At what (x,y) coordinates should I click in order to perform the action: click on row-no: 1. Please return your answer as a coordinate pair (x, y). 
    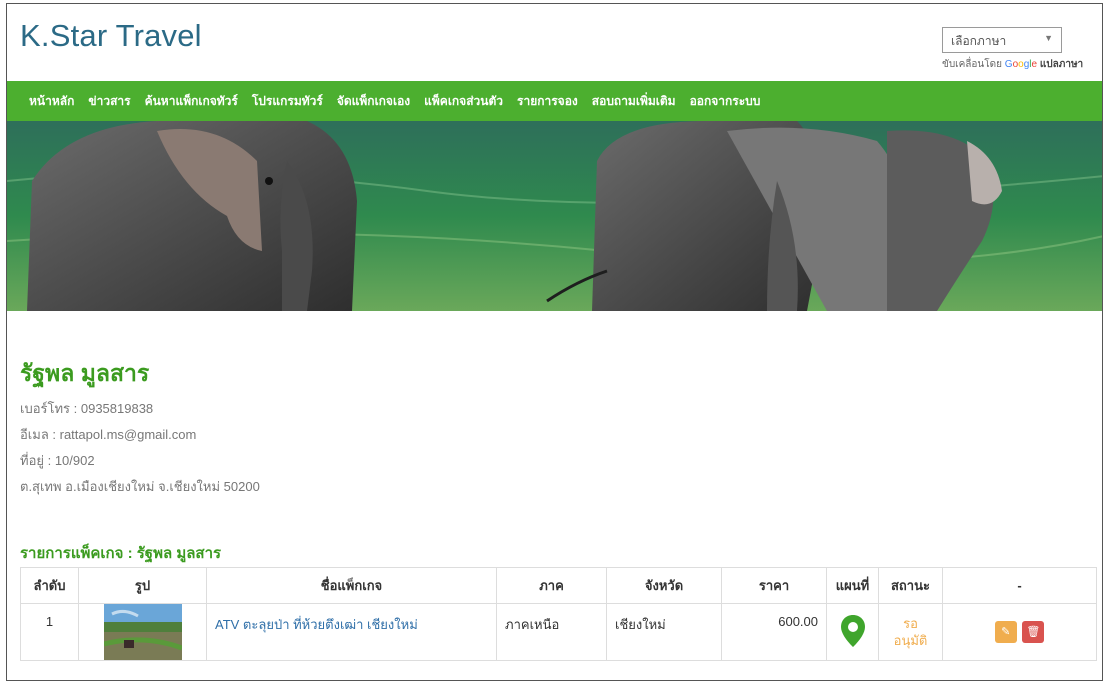
    Looking at the image, I should click on (49, 632).